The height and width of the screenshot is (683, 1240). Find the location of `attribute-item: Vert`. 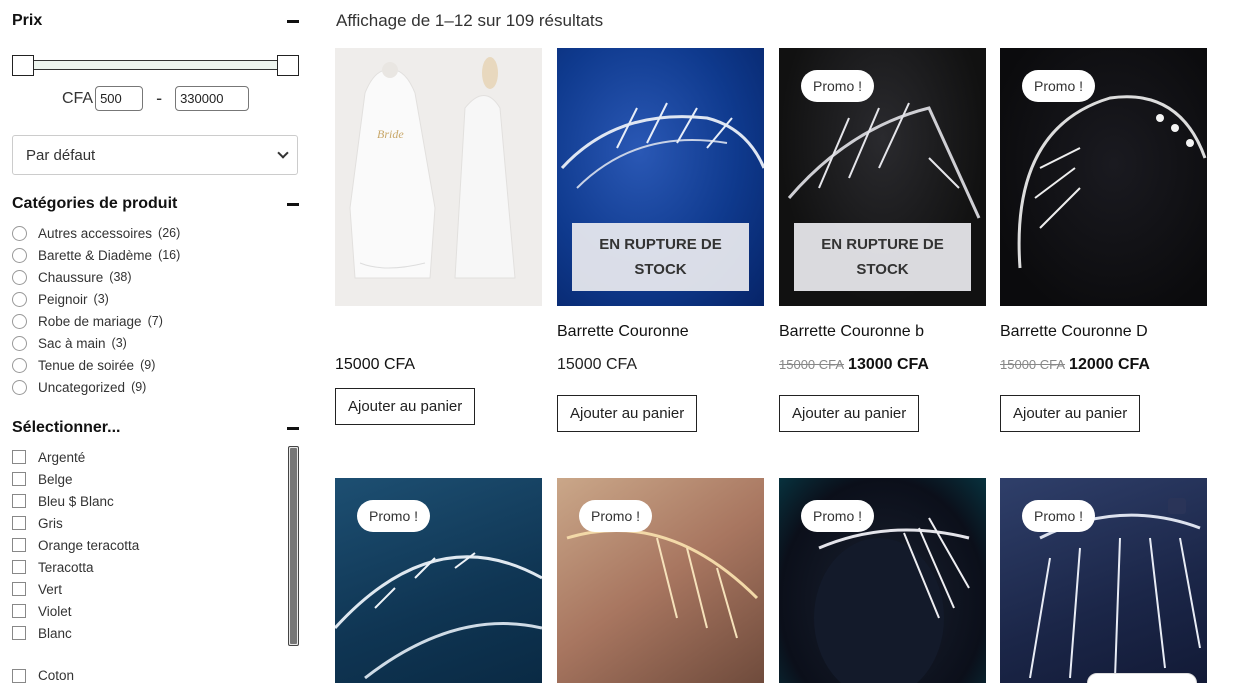

attribute-item: Vert is located at coordinates (147, 589).